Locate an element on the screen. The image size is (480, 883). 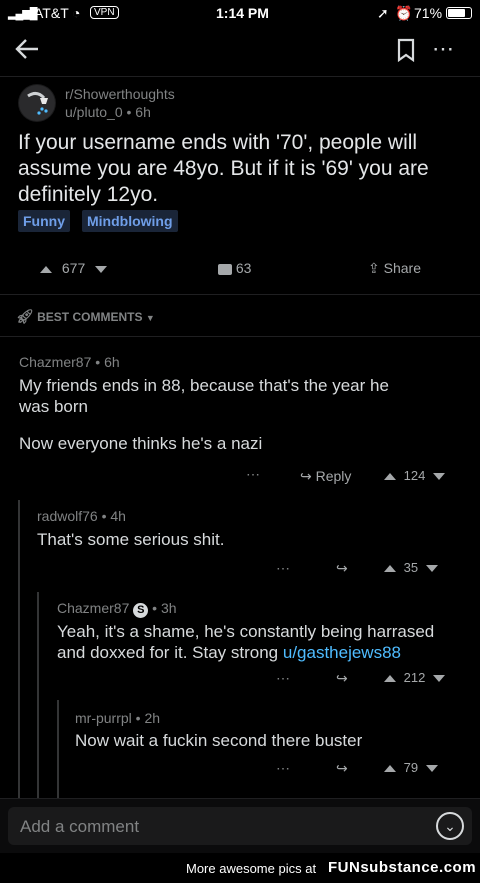
comment-text-line: Now everyone thinks he's a nazi is located at coordinates (141, 443).